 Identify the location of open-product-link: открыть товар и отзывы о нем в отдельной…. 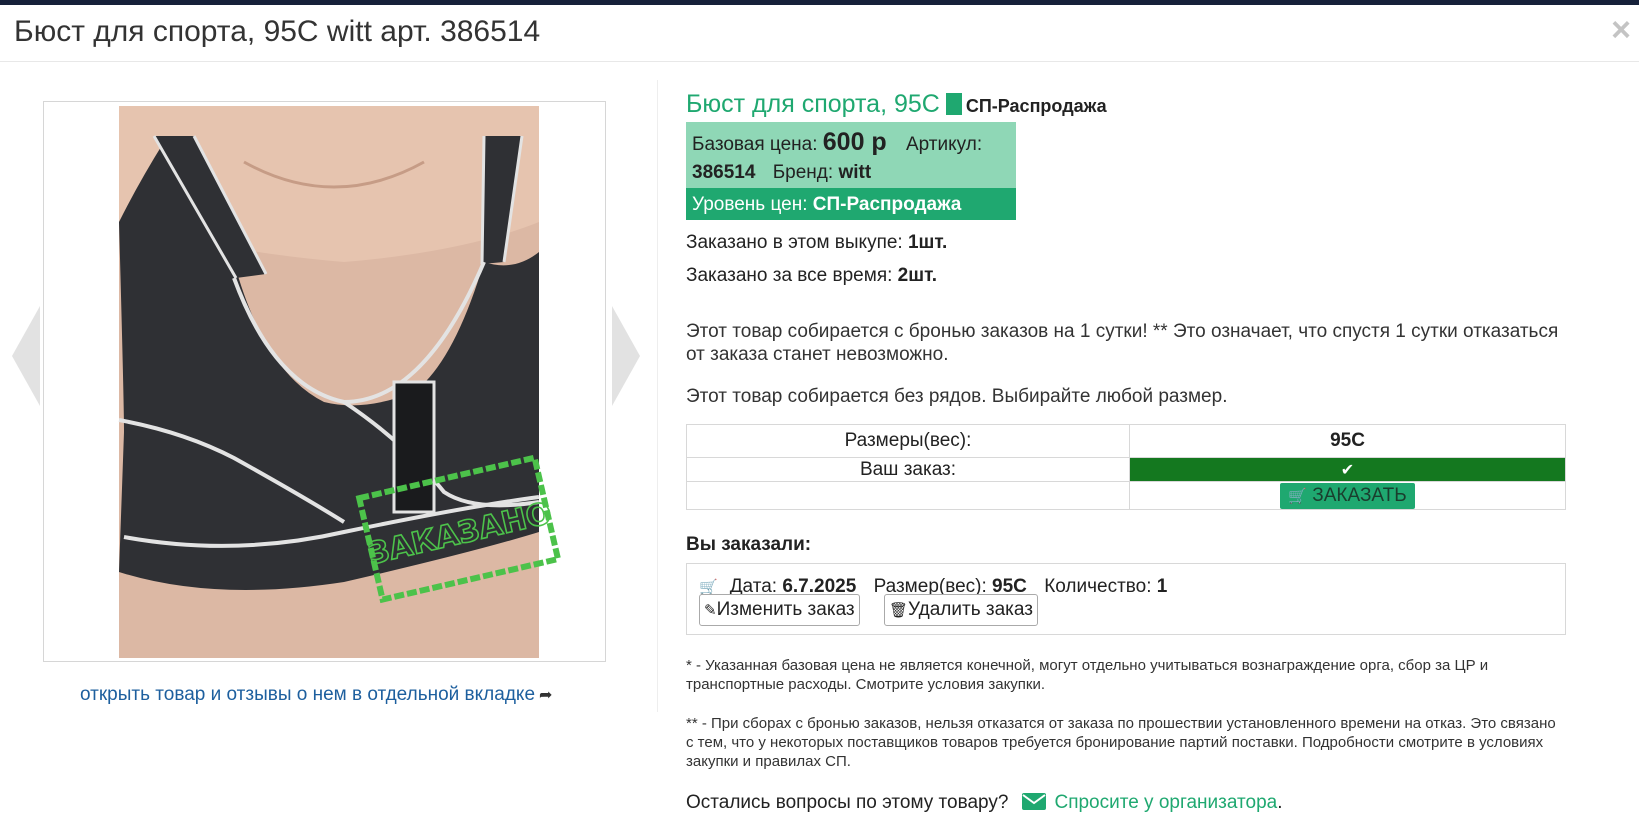
(316, 695).